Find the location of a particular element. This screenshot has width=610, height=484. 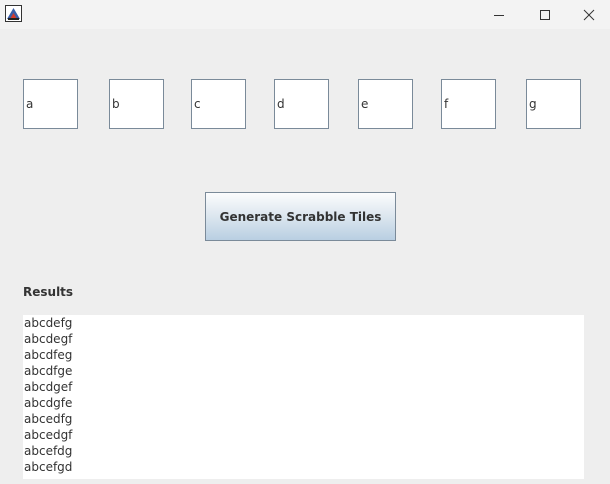

result-line: abcdgef is located at coordinates (48, 387).